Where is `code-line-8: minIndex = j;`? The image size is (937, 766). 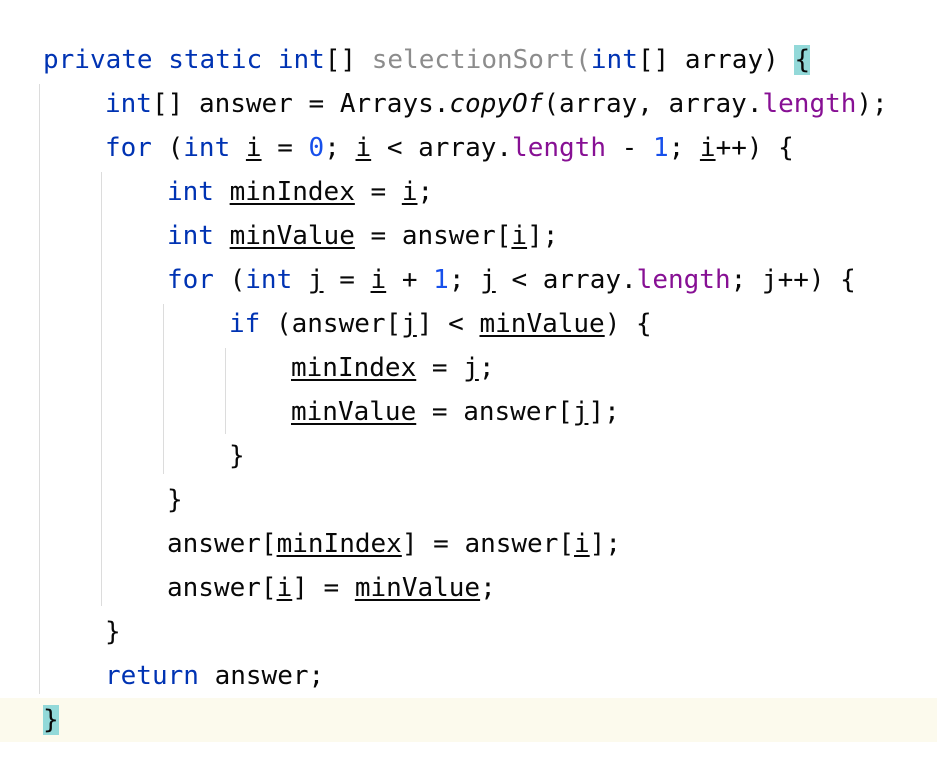 code-line-8: minIndex = j; is located at coordinates (468, 368).